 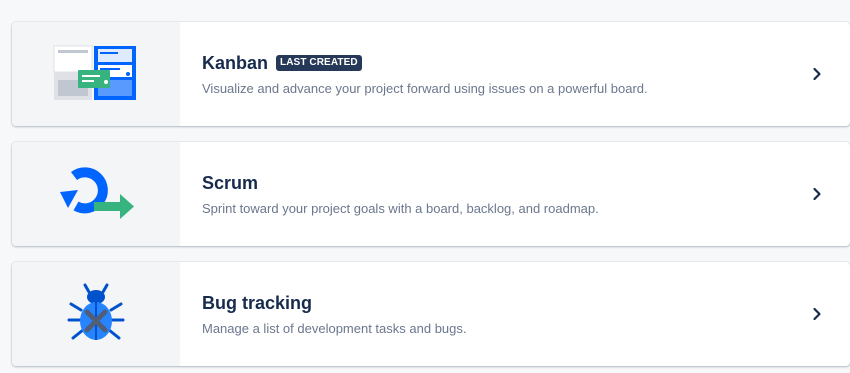 I want to click on kanban-board-icon, so click(x=94, y=72).